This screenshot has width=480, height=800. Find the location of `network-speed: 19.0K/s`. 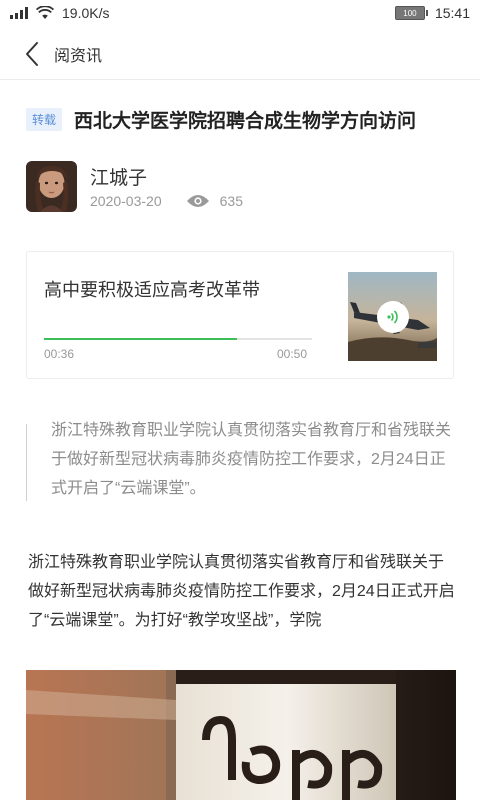

network-speed: 19.0K/s is located at coordinates (86, 13).